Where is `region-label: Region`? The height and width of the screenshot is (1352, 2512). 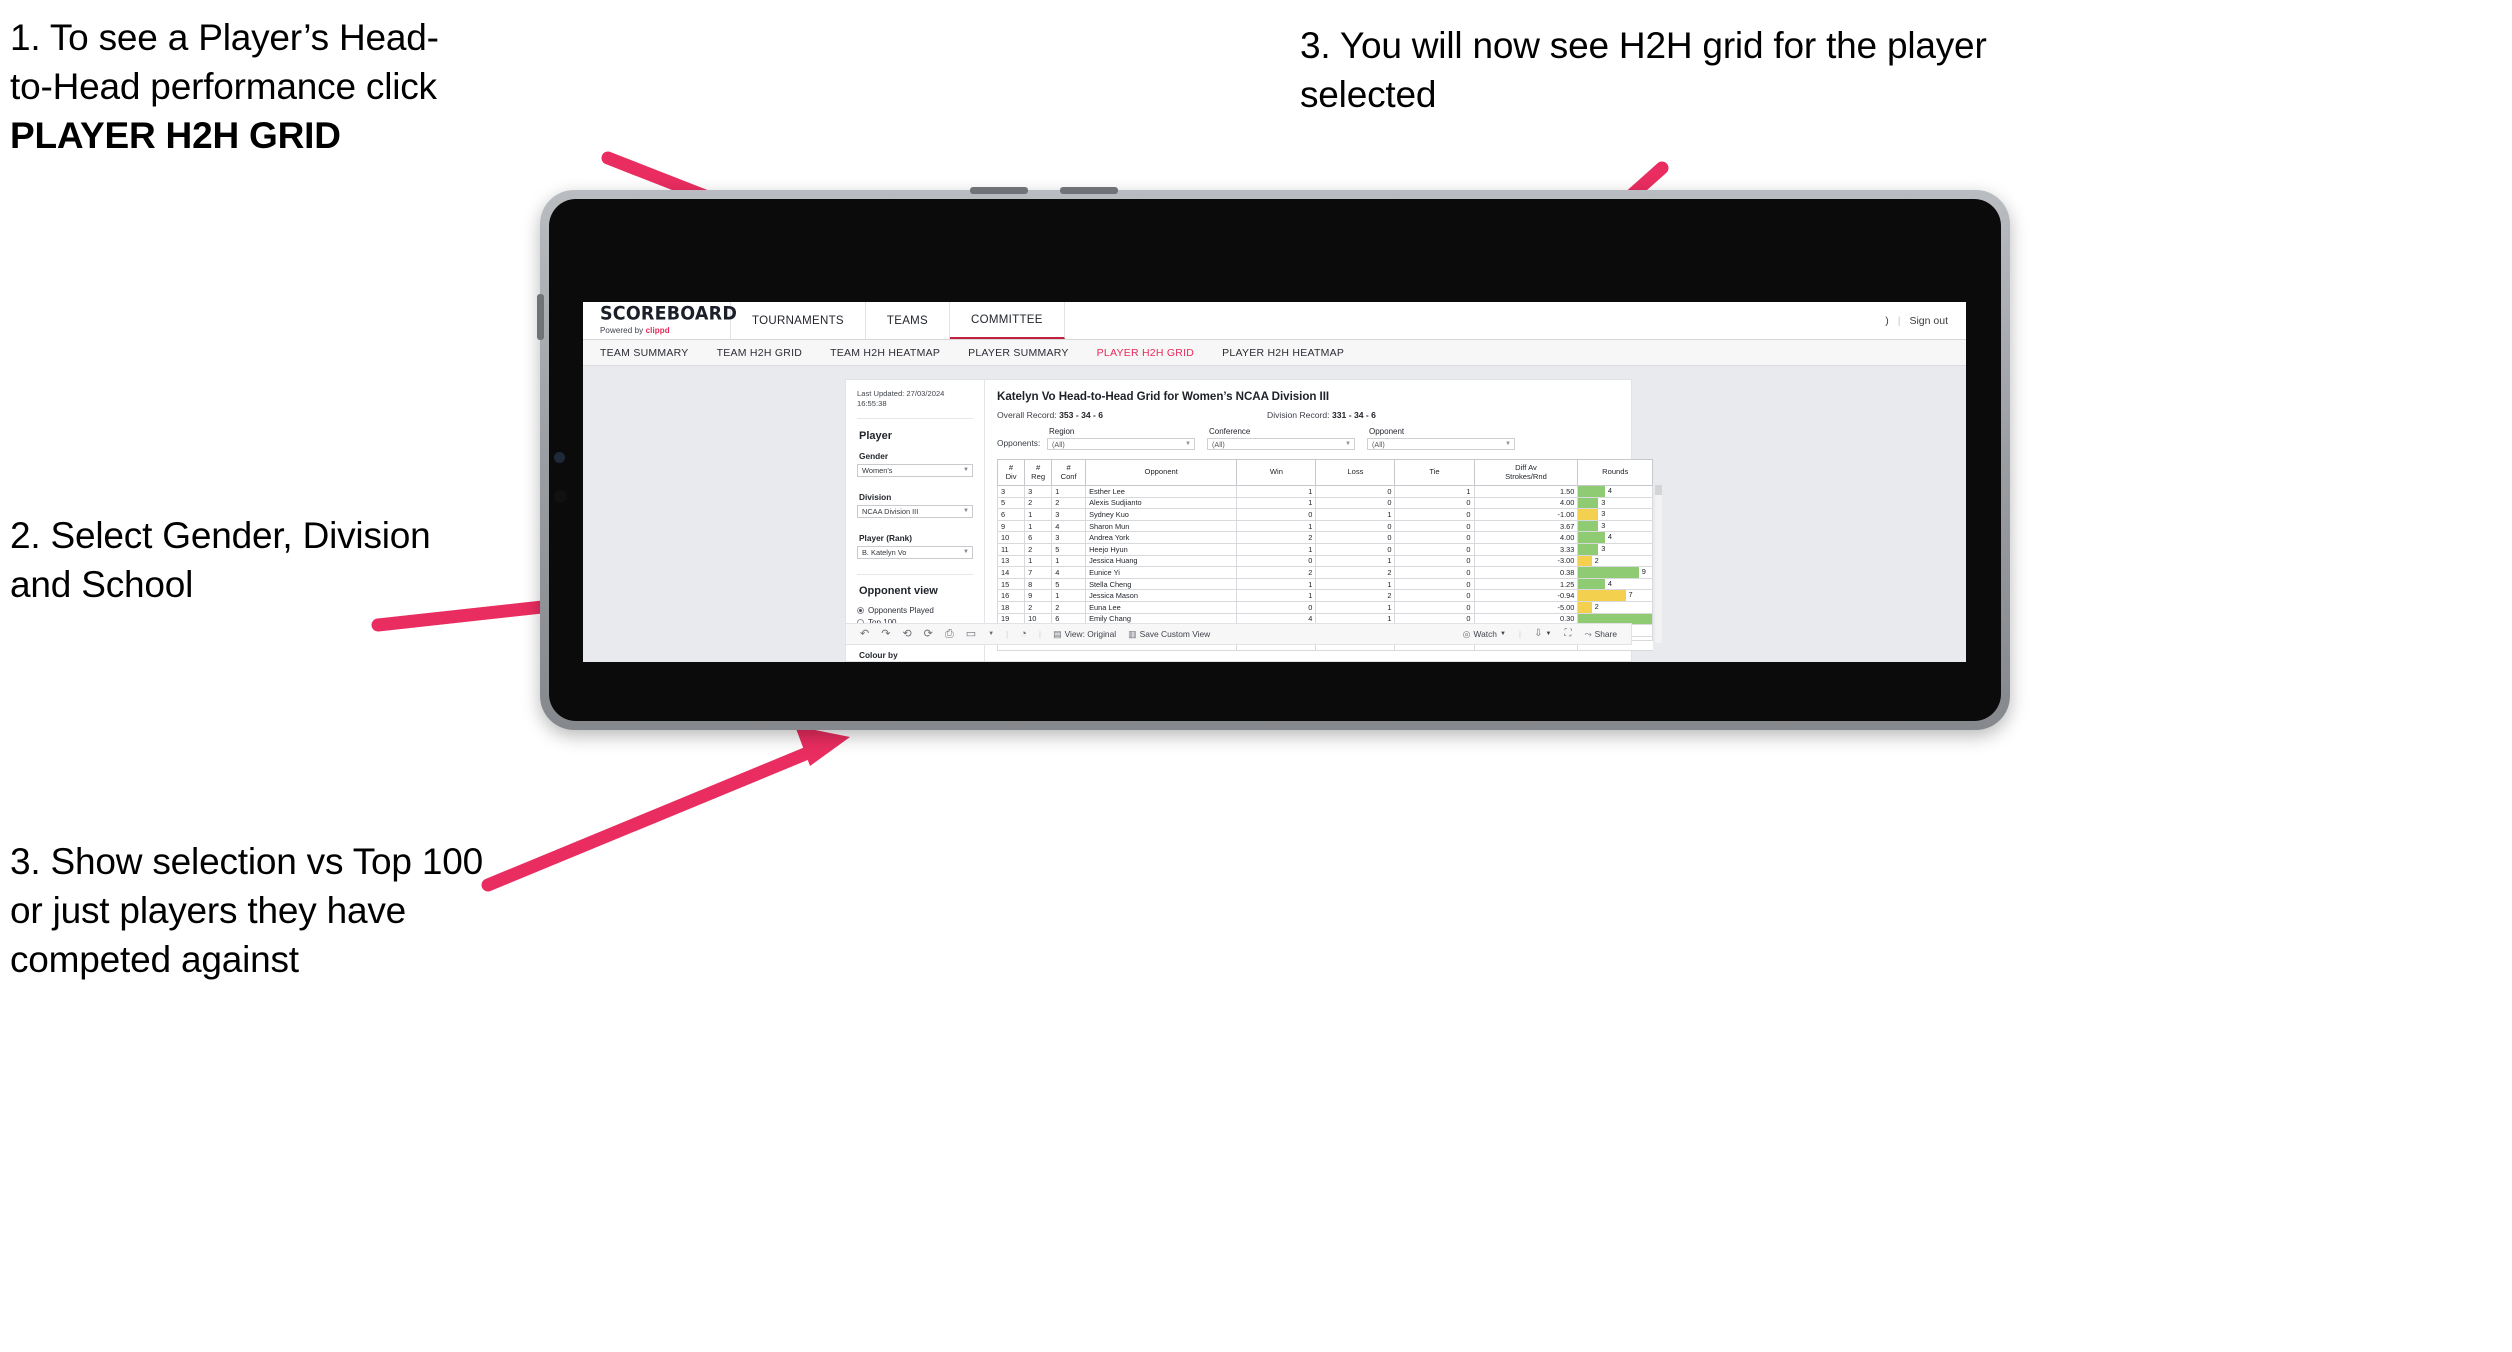
region-label: Region is located at coordinates (1062, 431).